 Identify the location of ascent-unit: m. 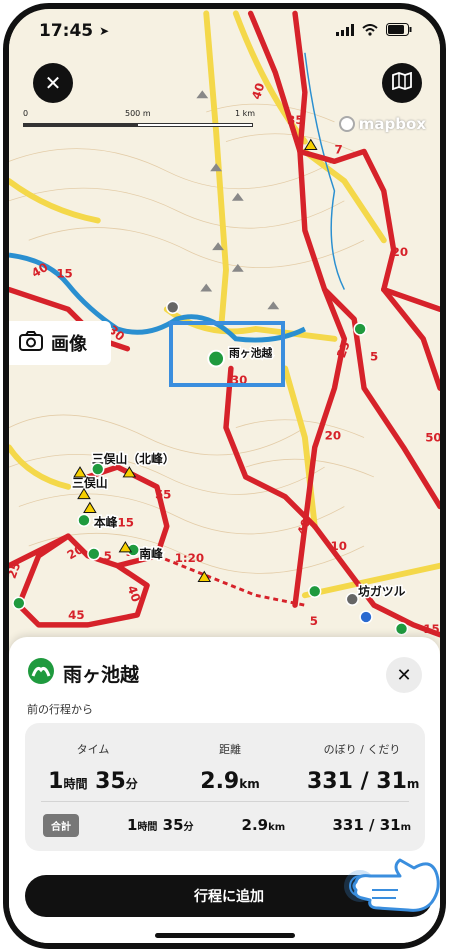
(413, 784).